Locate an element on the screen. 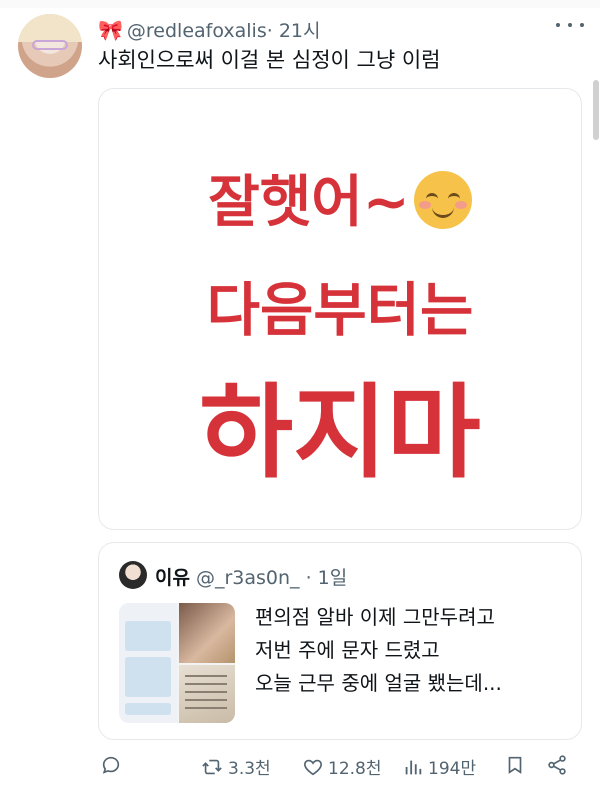  more-icon is located at coordinates (570, 25).